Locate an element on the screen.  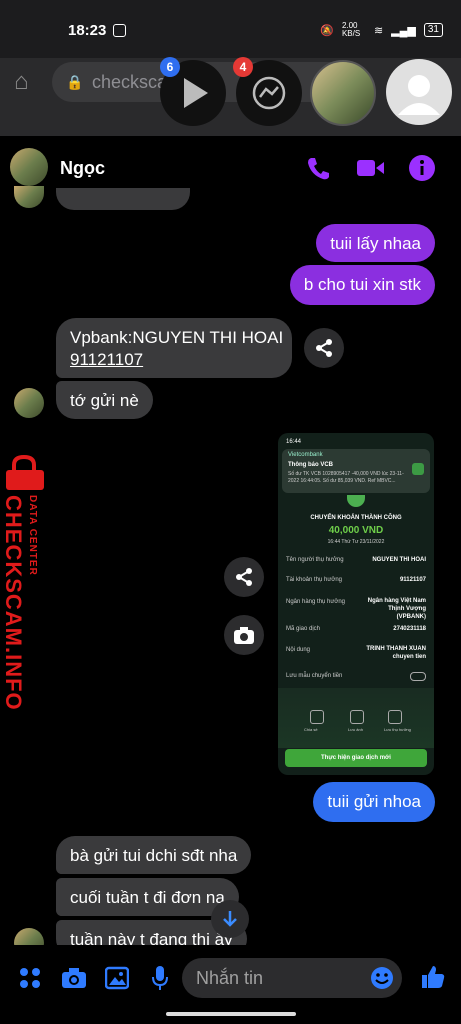
check-icon is located at coordinates (356, 501).